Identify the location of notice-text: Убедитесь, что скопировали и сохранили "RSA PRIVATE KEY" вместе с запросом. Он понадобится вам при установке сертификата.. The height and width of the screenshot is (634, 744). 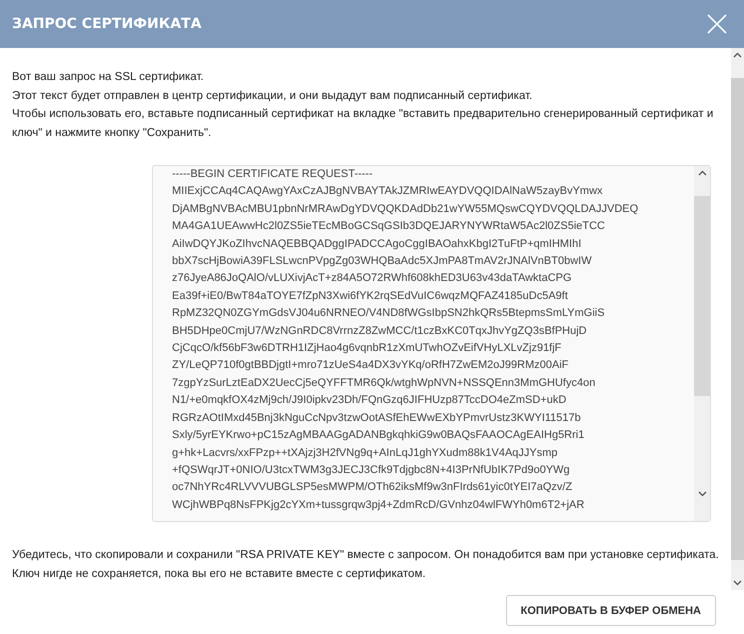
(365, 555).